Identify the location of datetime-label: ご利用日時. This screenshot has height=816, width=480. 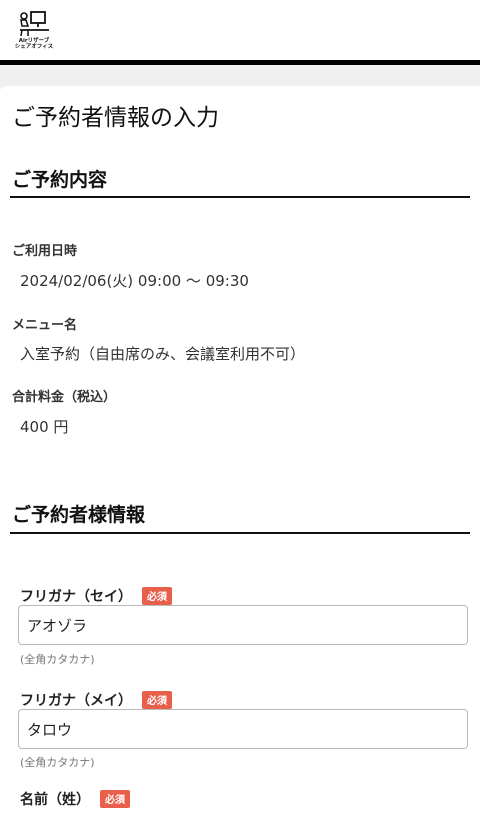
(45, 251).